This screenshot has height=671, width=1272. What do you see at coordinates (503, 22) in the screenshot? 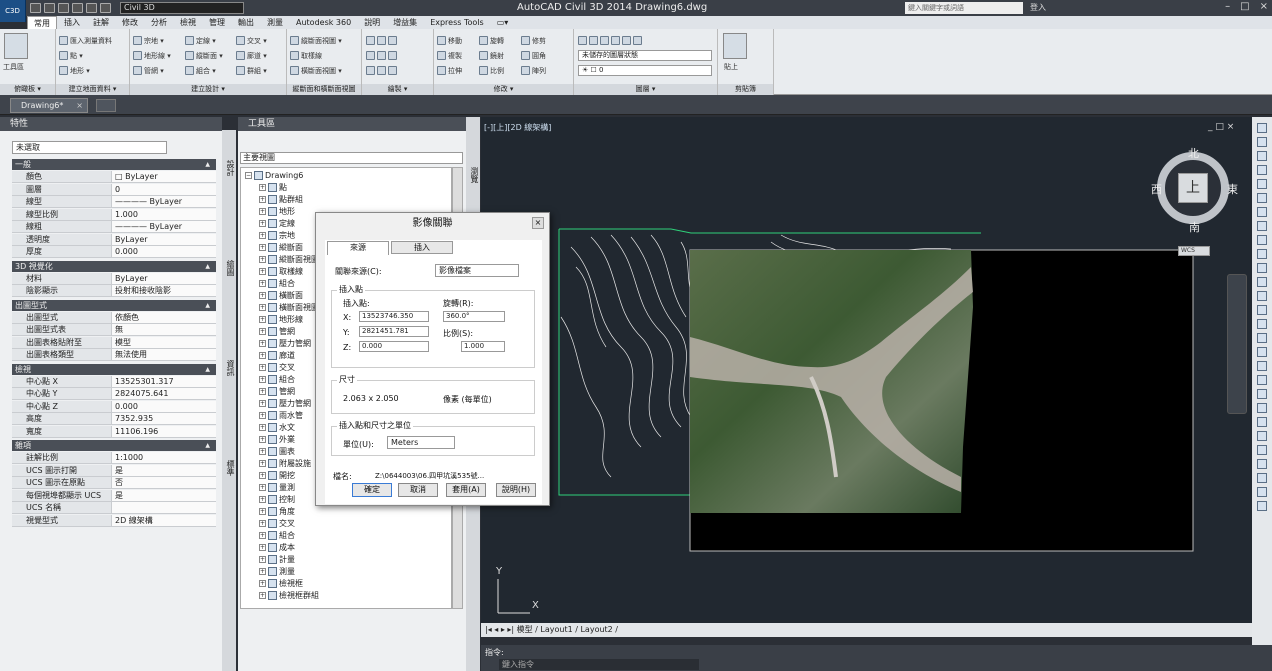
I see `ribbon-overflow-icon: ▭▾` at bounding box center [503, 22].